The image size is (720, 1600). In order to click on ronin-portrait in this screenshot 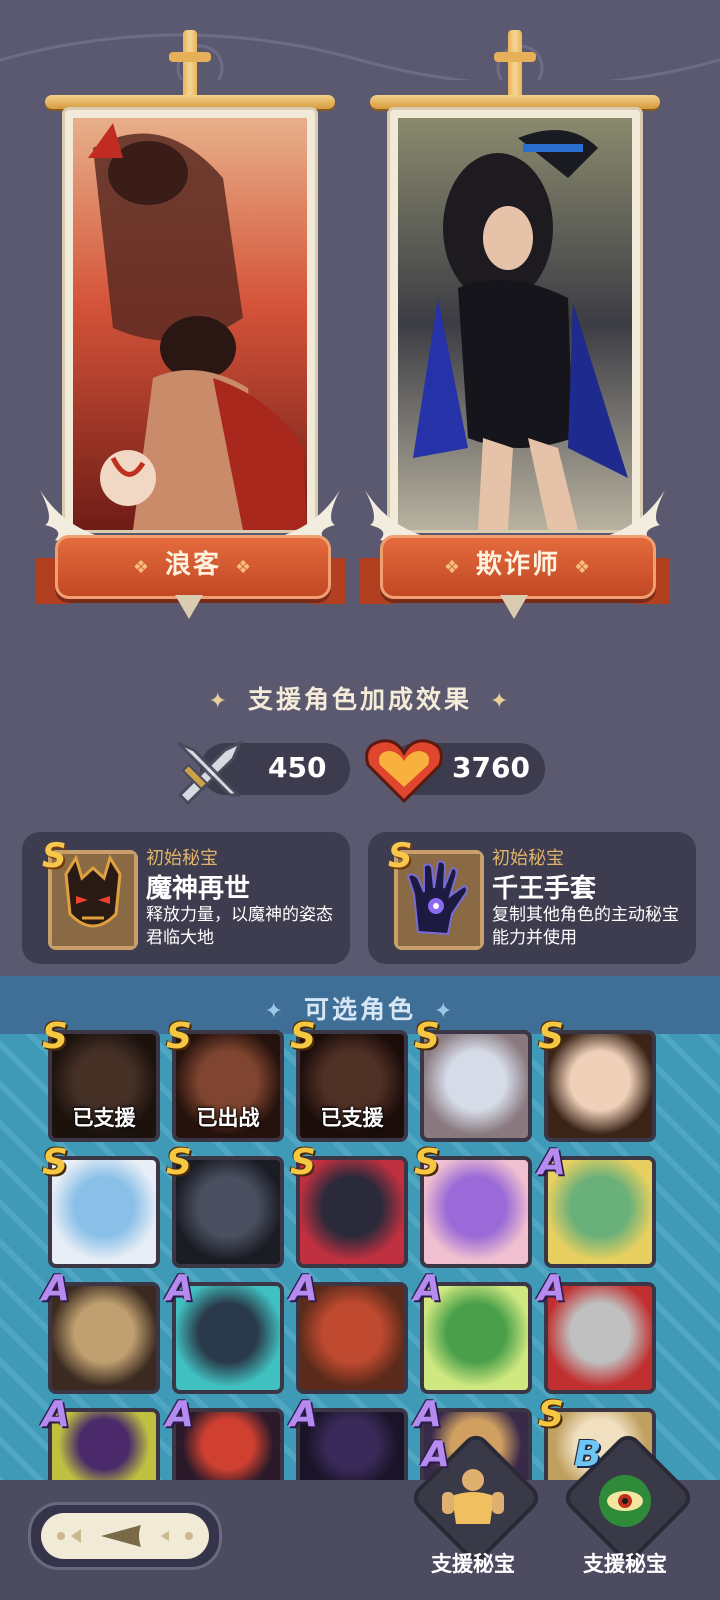, I will do `click(190, 324)`.